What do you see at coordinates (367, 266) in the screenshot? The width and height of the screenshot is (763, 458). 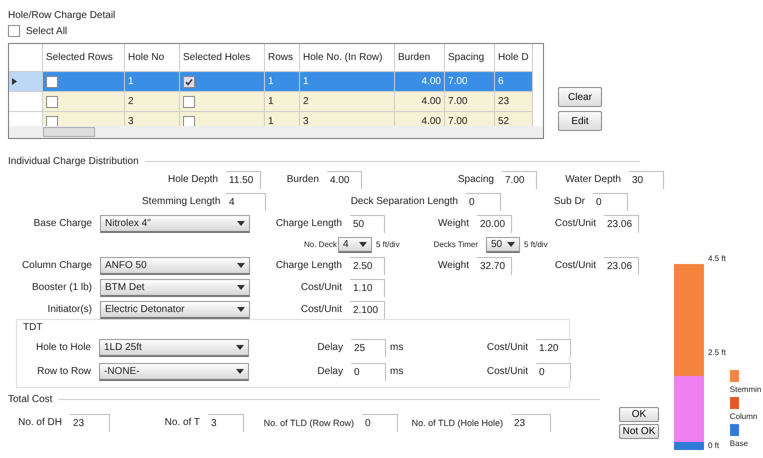 I see `input-field: 2.50` at bounding box center [367, 266].